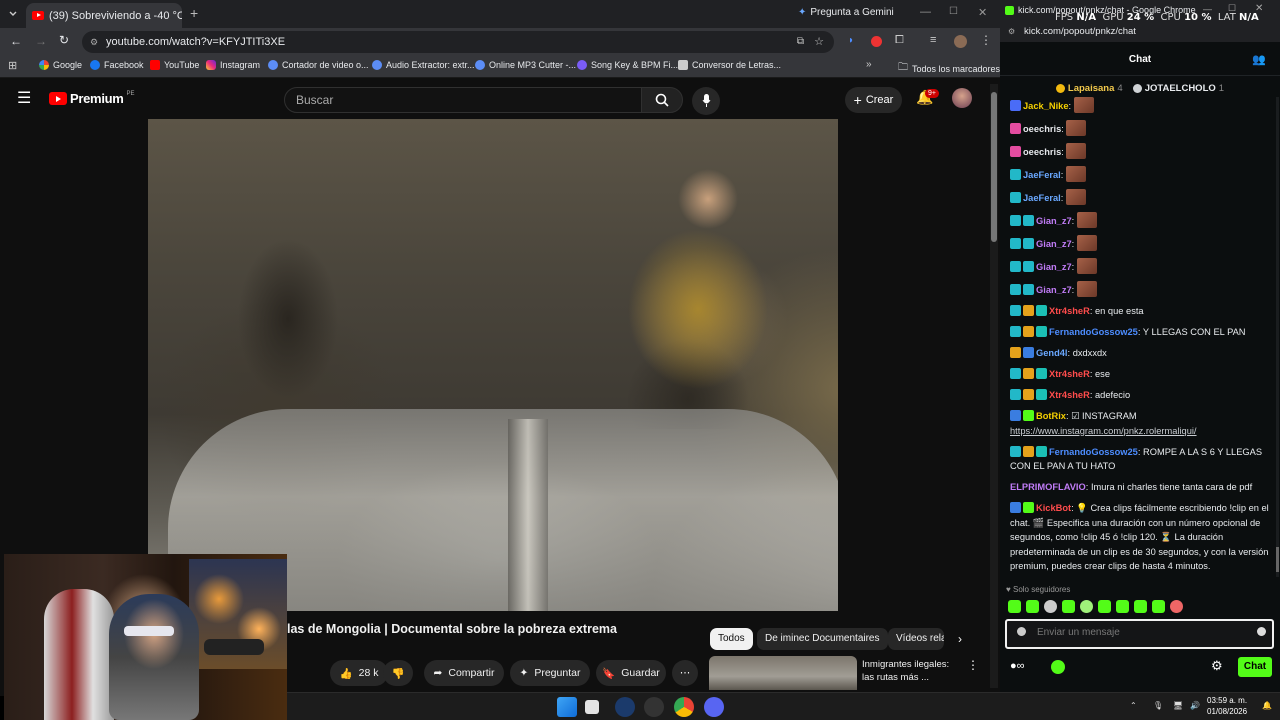 The height and width of the screenshot is (720, 1280). Describe the element at coordinates (1261, 631) in the screenshot. I see `emoji-picker-icon` at that location.